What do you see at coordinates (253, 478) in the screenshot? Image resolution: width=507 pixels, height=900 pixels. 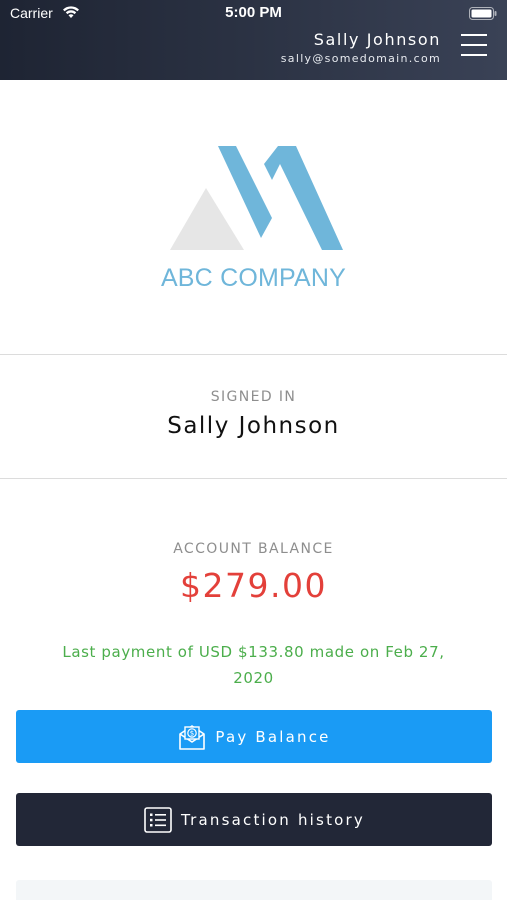 I see `divider` at bounding box center [253, 478].